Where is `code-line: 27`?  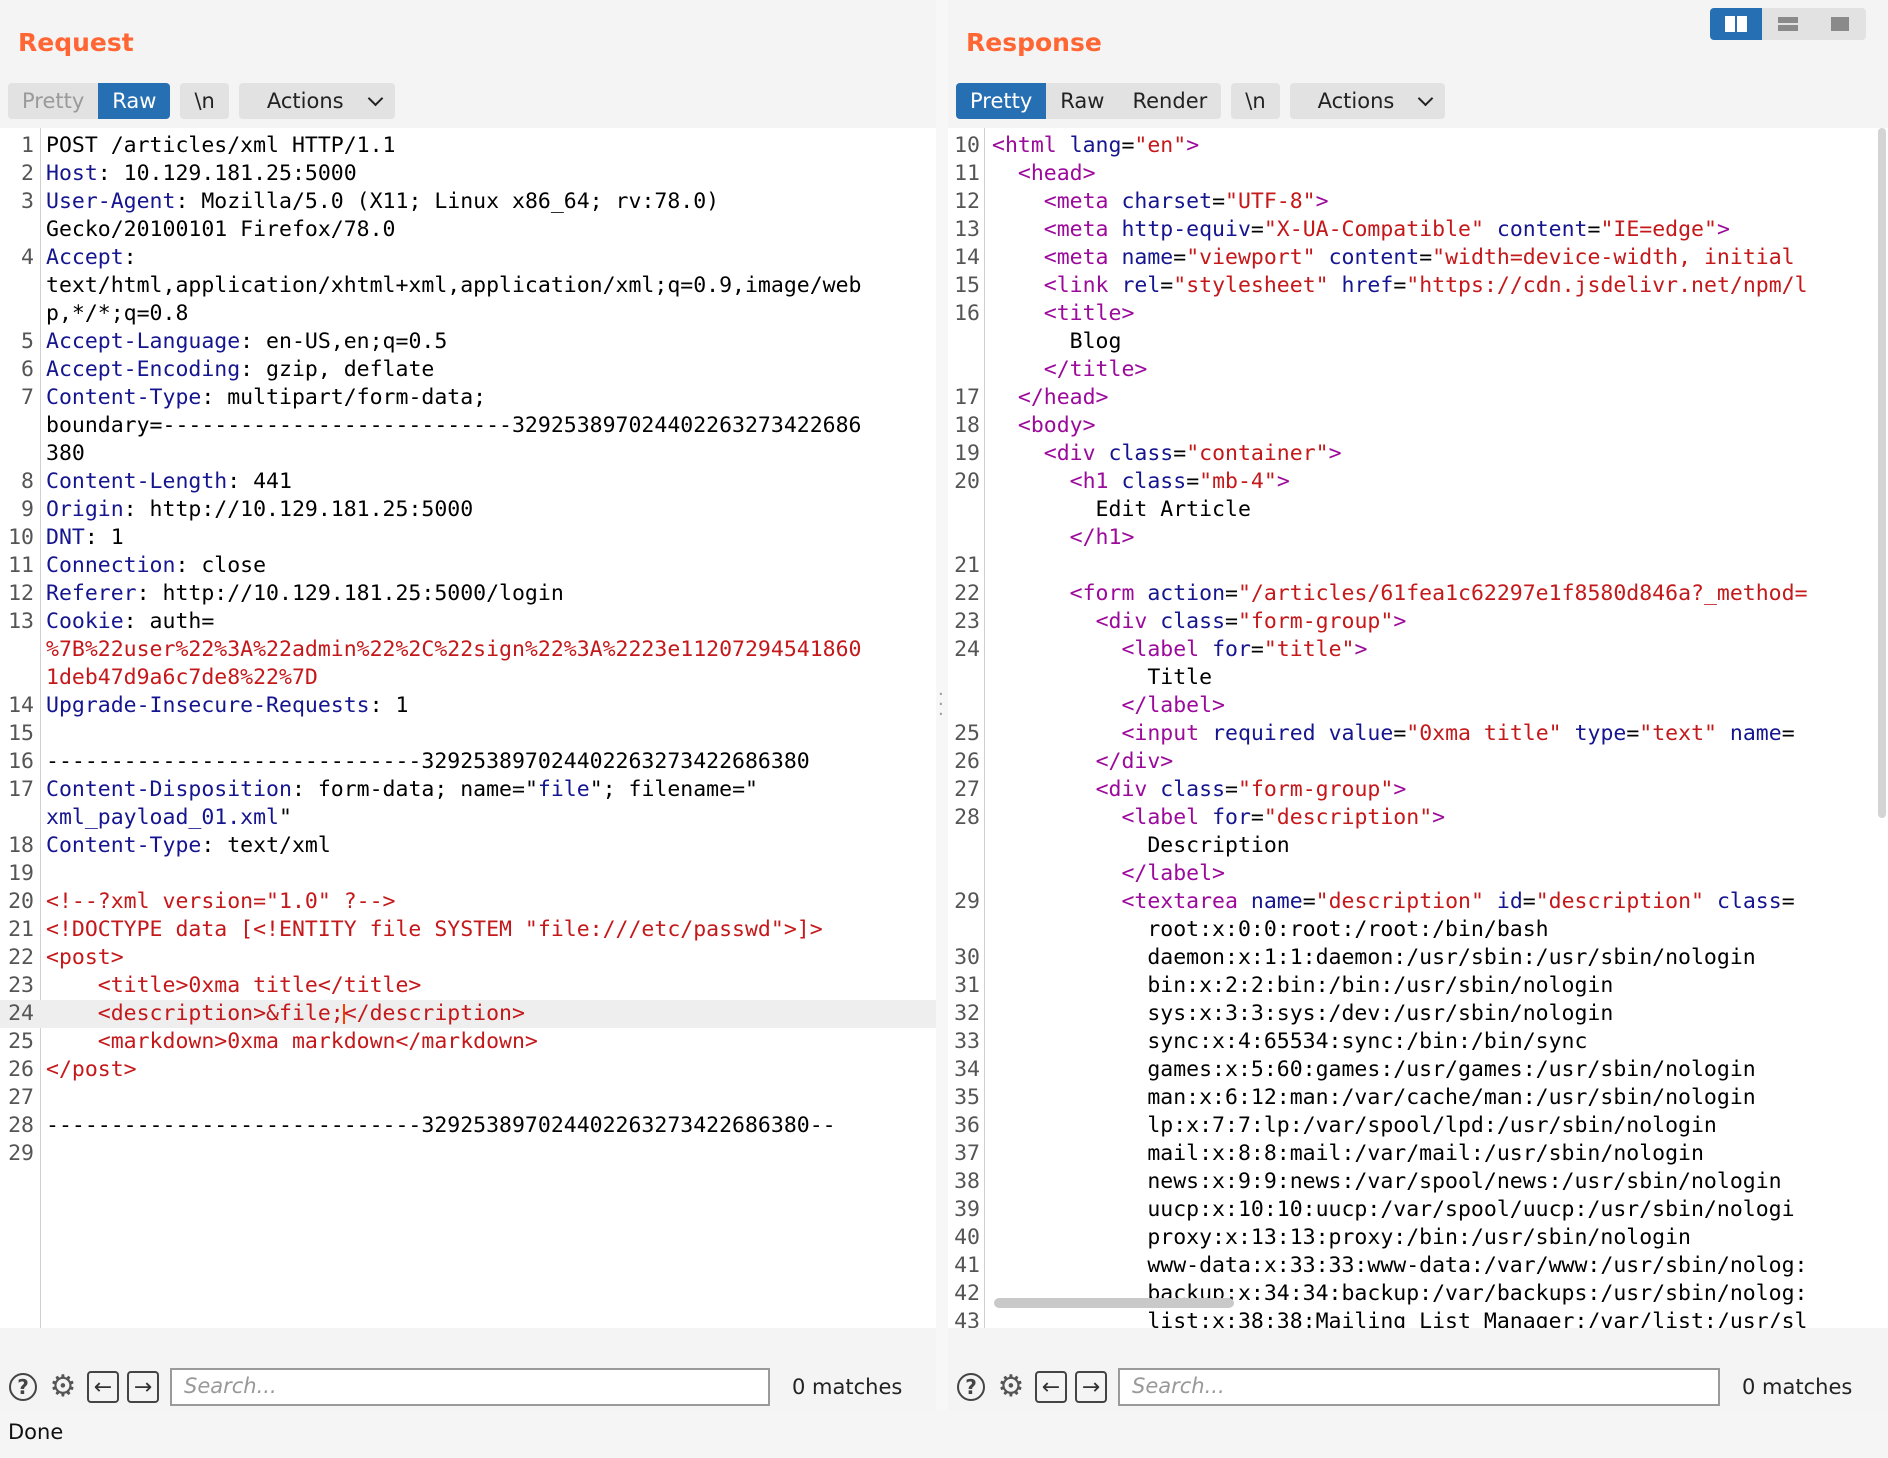
code-line: 27 is located at coordinates (468, 1098).